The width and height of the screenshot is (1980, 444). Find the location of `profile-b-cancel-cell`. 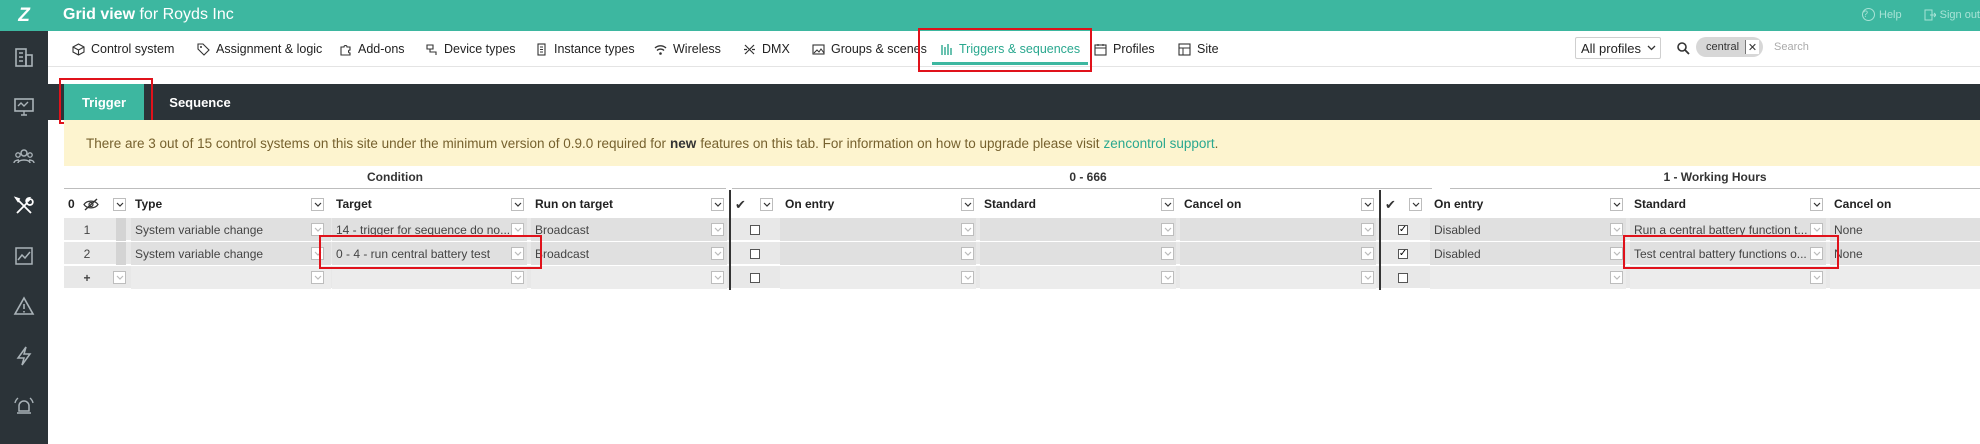

profile-b-cancel-cell is located at coordinates (1905, 277).